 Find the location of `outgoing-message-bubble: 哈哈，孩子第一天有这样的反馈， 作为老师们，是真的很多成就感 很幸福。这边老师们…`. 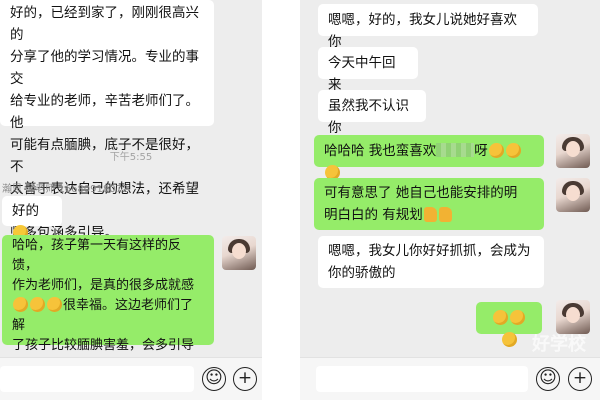

outgoing-message-bubble: 哈哈，孩子第一天有这样的反馈， 作为老师们，是真的很多成就感 很幸福。这边老师们… is located at coordinates (108, 314).